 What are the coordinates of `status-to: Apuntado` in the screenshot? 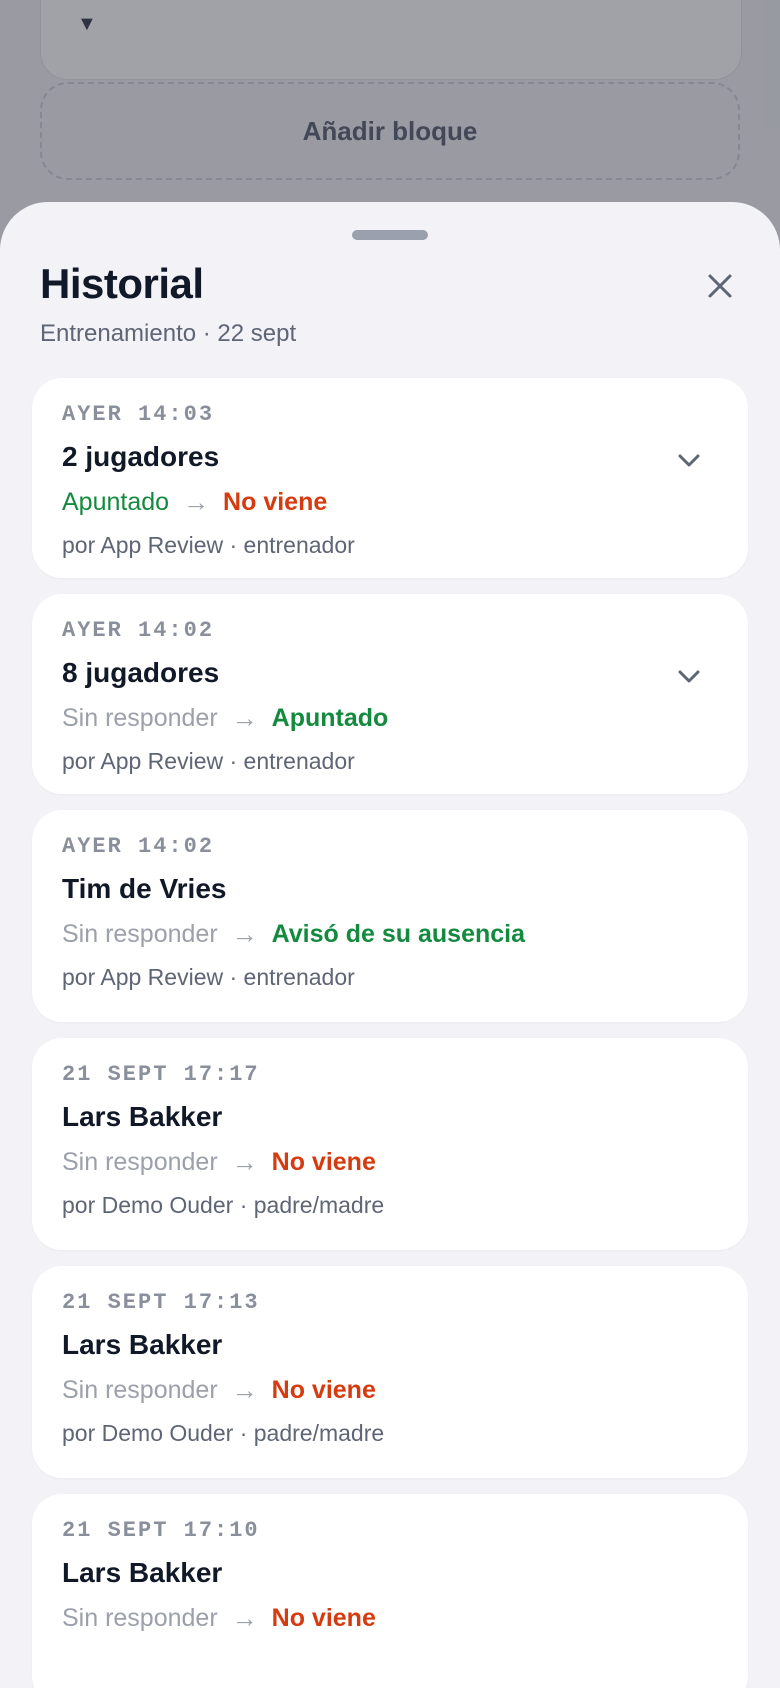 It's located at (330, 718).